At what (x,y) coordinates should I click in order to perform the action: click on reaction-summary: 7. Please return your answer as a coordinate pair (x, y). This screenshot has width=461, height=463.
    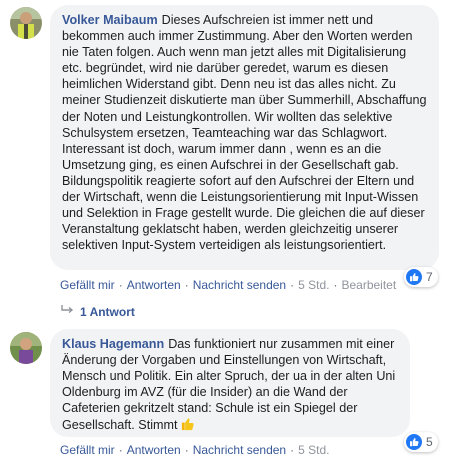
    Looking at the image, I should click on (421, 277).